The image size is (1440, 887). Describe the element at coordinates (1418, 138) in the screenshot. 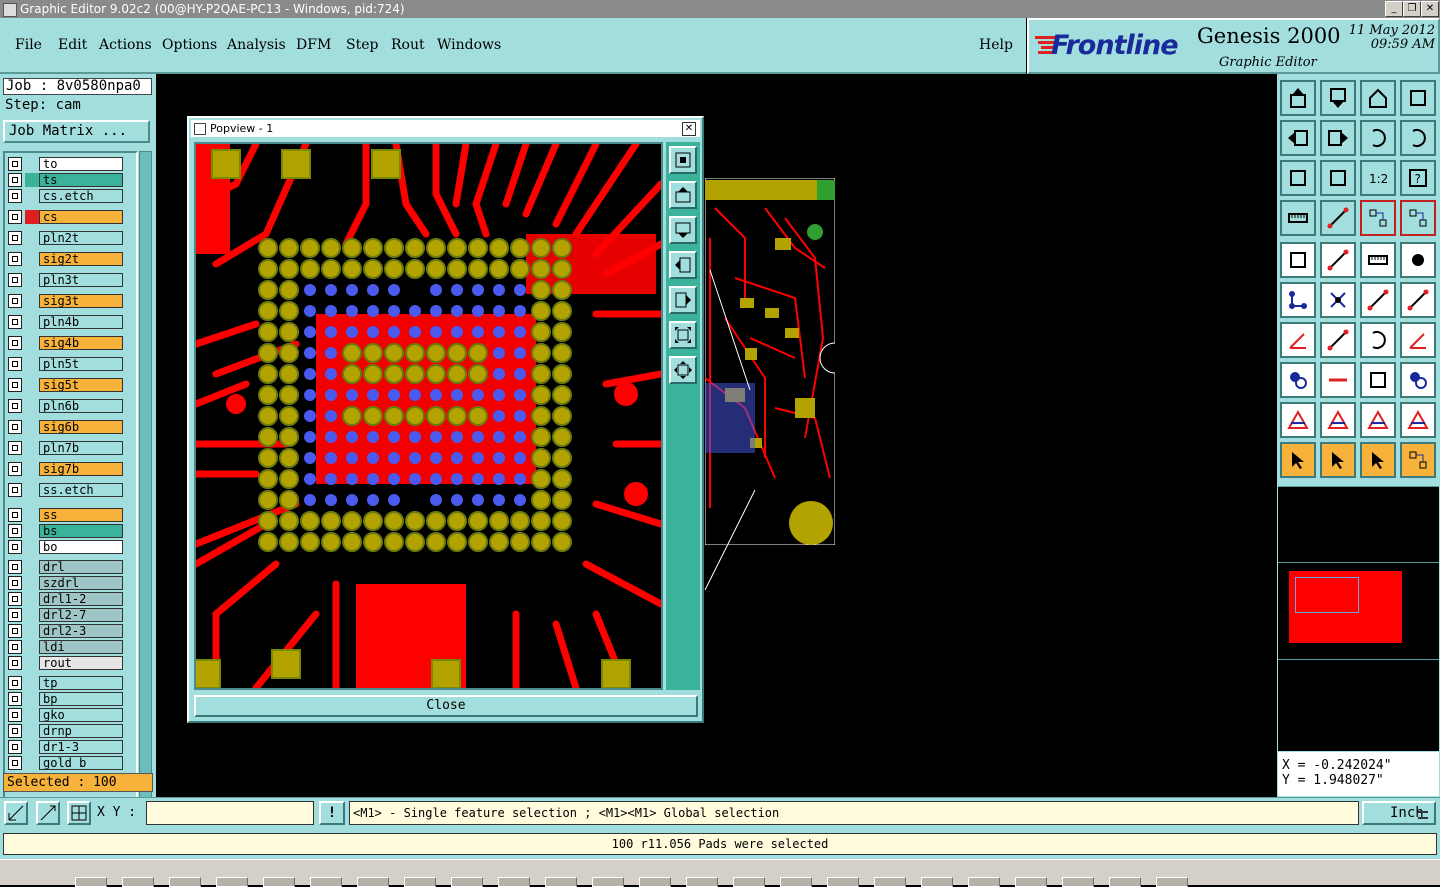

I see `snap-icon` at that location.